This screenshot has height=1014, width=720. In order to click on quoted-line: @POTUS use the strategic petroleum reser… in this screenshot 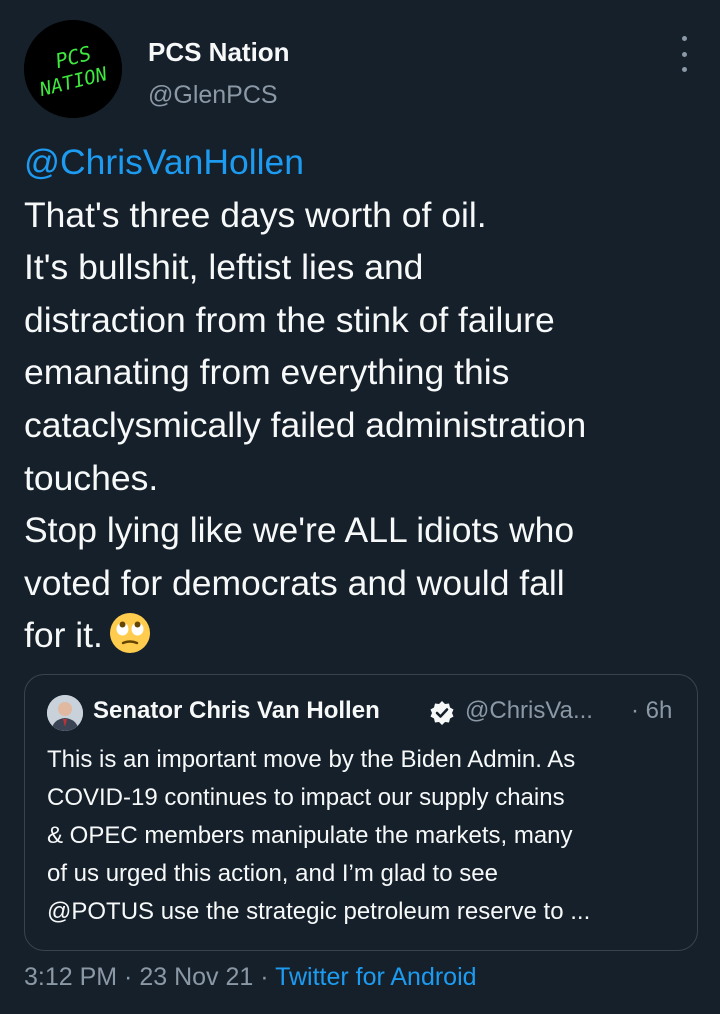, I will do `click(319, 911)`.